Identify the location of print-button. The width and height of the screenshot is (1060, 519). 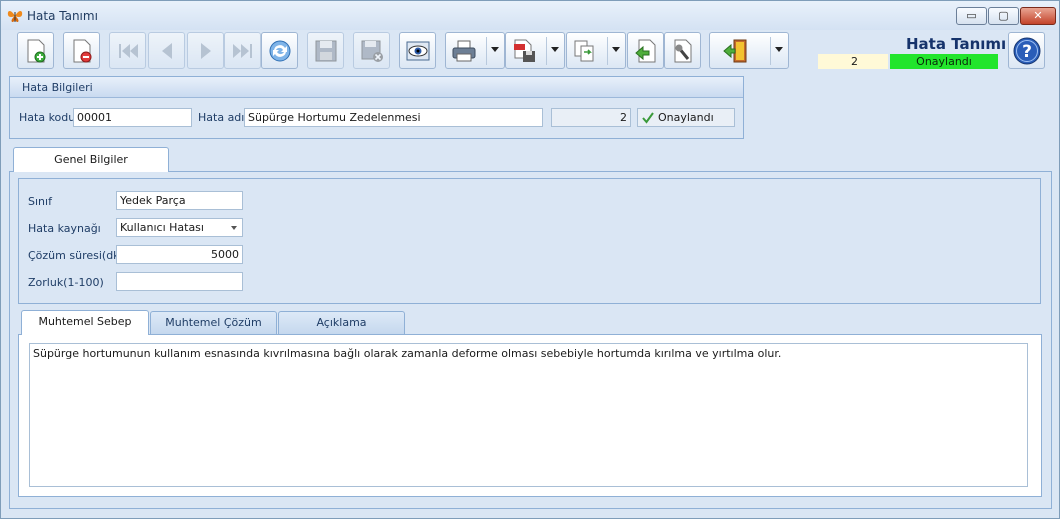
(475, 50).